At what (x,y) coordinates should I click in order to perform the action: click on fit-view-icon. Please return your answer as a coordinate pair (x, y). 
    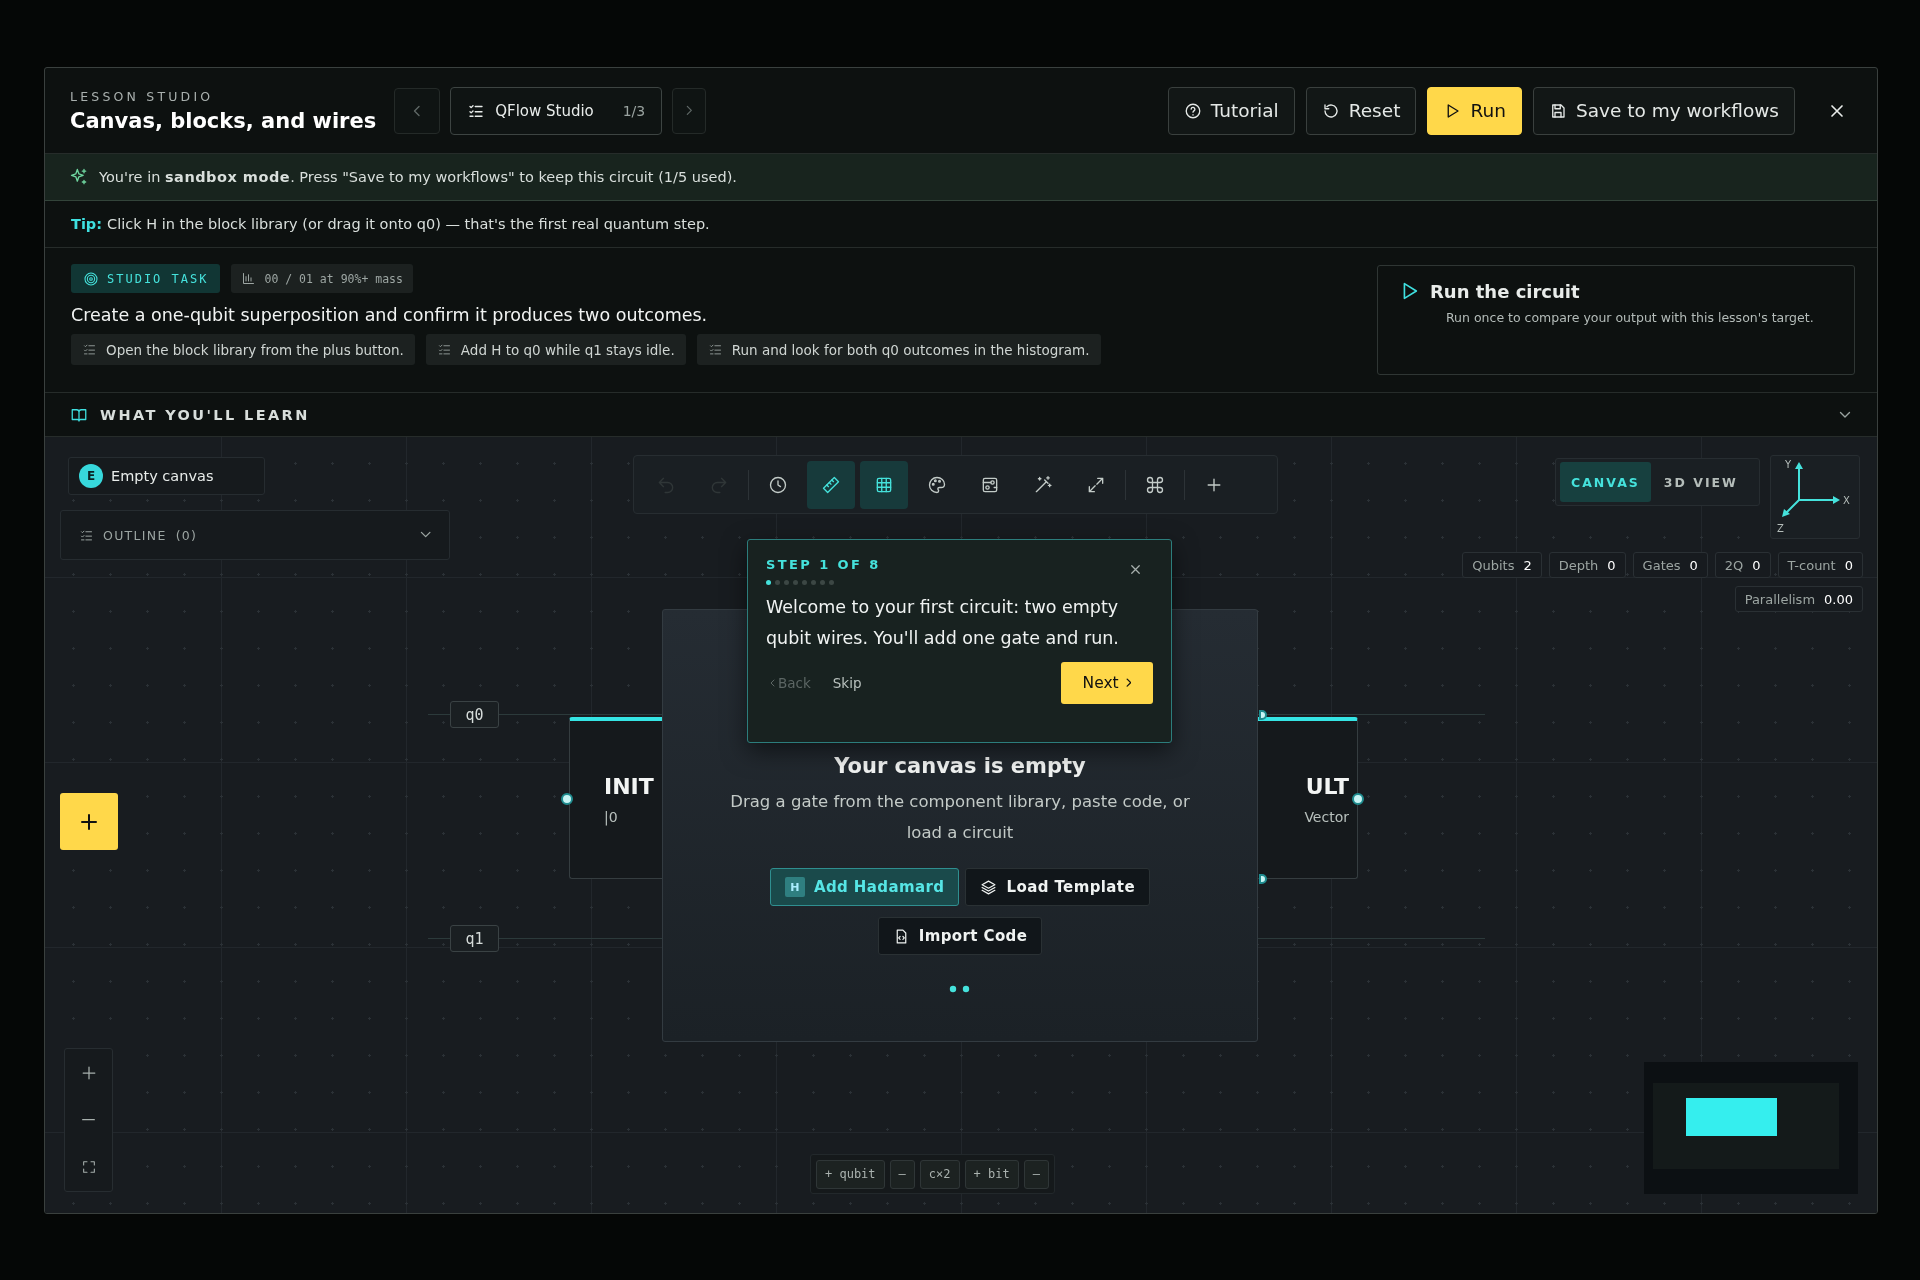
    Looking at the image, I should click on (88, 1167).